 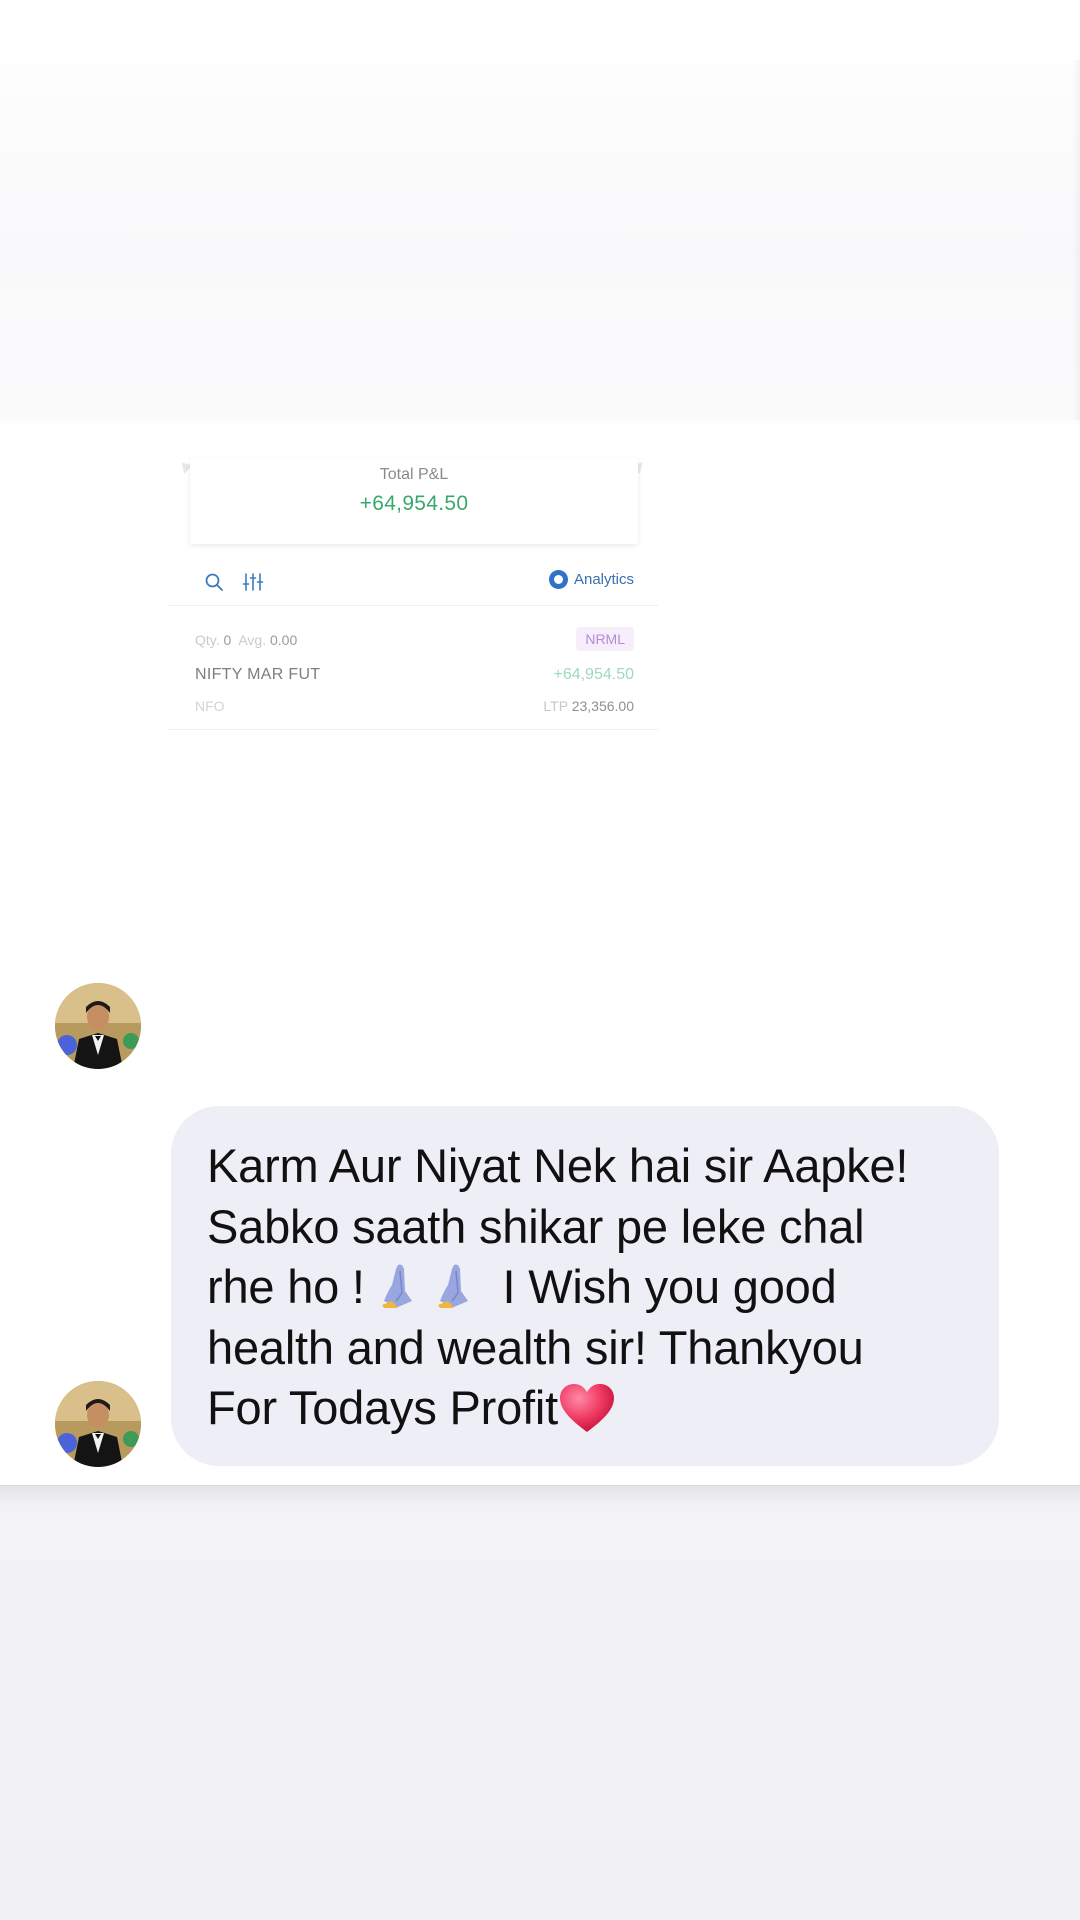 What do you see at coordinates (207, 640) in the screenshot?
I see `qty-label: Qty.` at bounding box center [207, 640].